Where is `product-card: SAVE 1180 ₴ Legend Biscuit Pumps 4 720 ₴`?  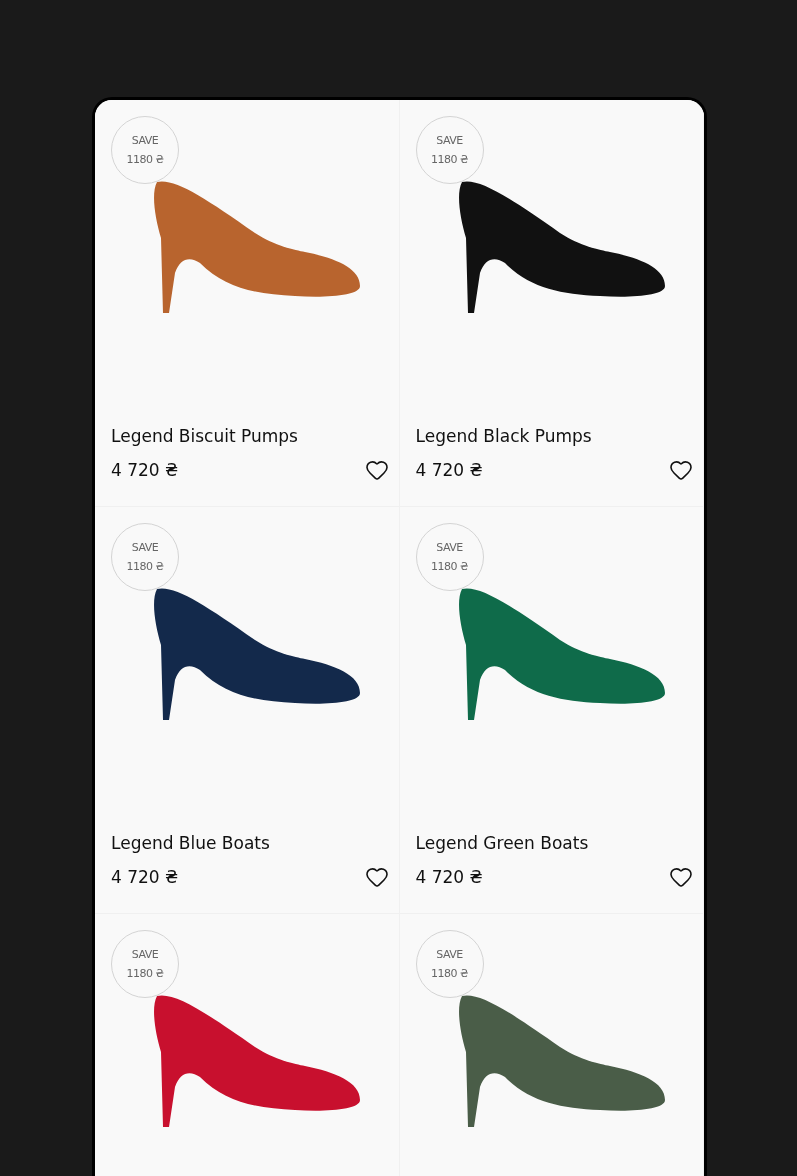 product-card: SAVE 1180 ₴ Legend Biscuit Pumps 4 720 ₴ is located at coordinates (247, 303).